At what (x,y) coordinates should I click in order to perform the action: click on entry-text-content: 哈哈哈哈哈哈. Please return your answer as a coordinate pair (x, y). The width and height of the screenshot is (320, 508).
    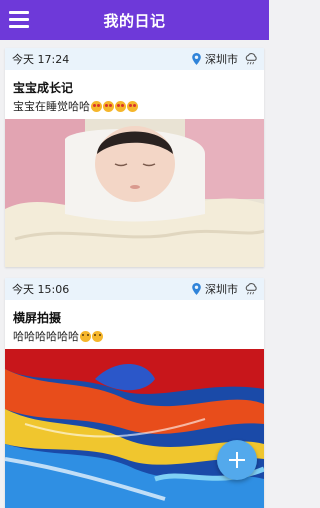
    Looking at the image, I should click on (46, 336).